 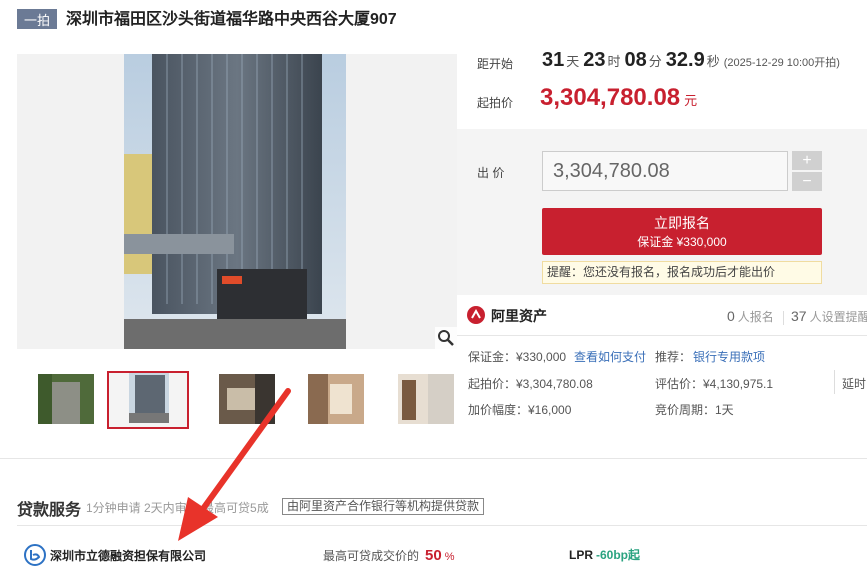 I want to click on signup-button-label: 立即报名, so click(x=682, y=223).